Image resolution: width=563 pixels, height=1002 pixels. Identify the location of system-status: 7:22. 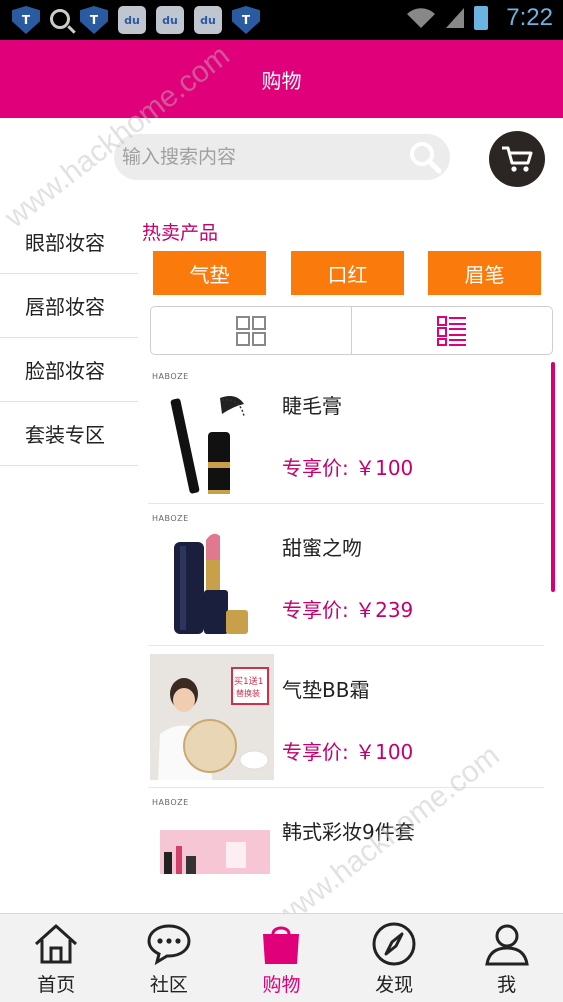
(479, 18).